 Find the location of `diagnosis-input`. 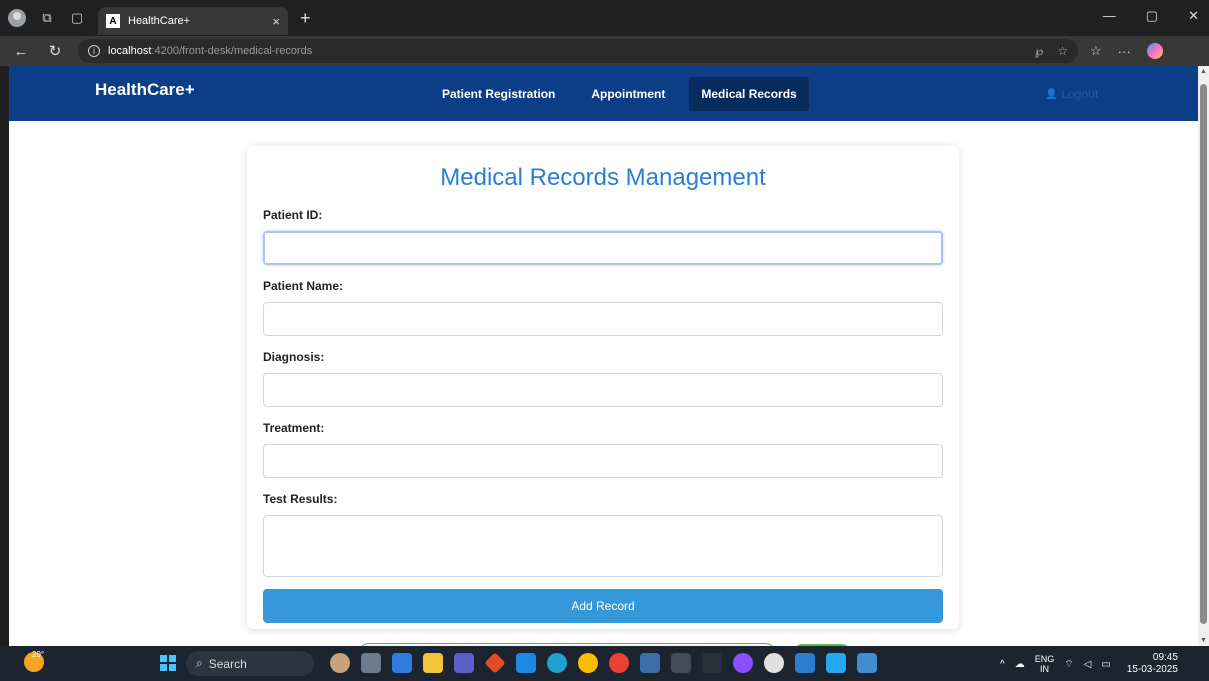

diagnosis-input is located at coordinates (603, 390).